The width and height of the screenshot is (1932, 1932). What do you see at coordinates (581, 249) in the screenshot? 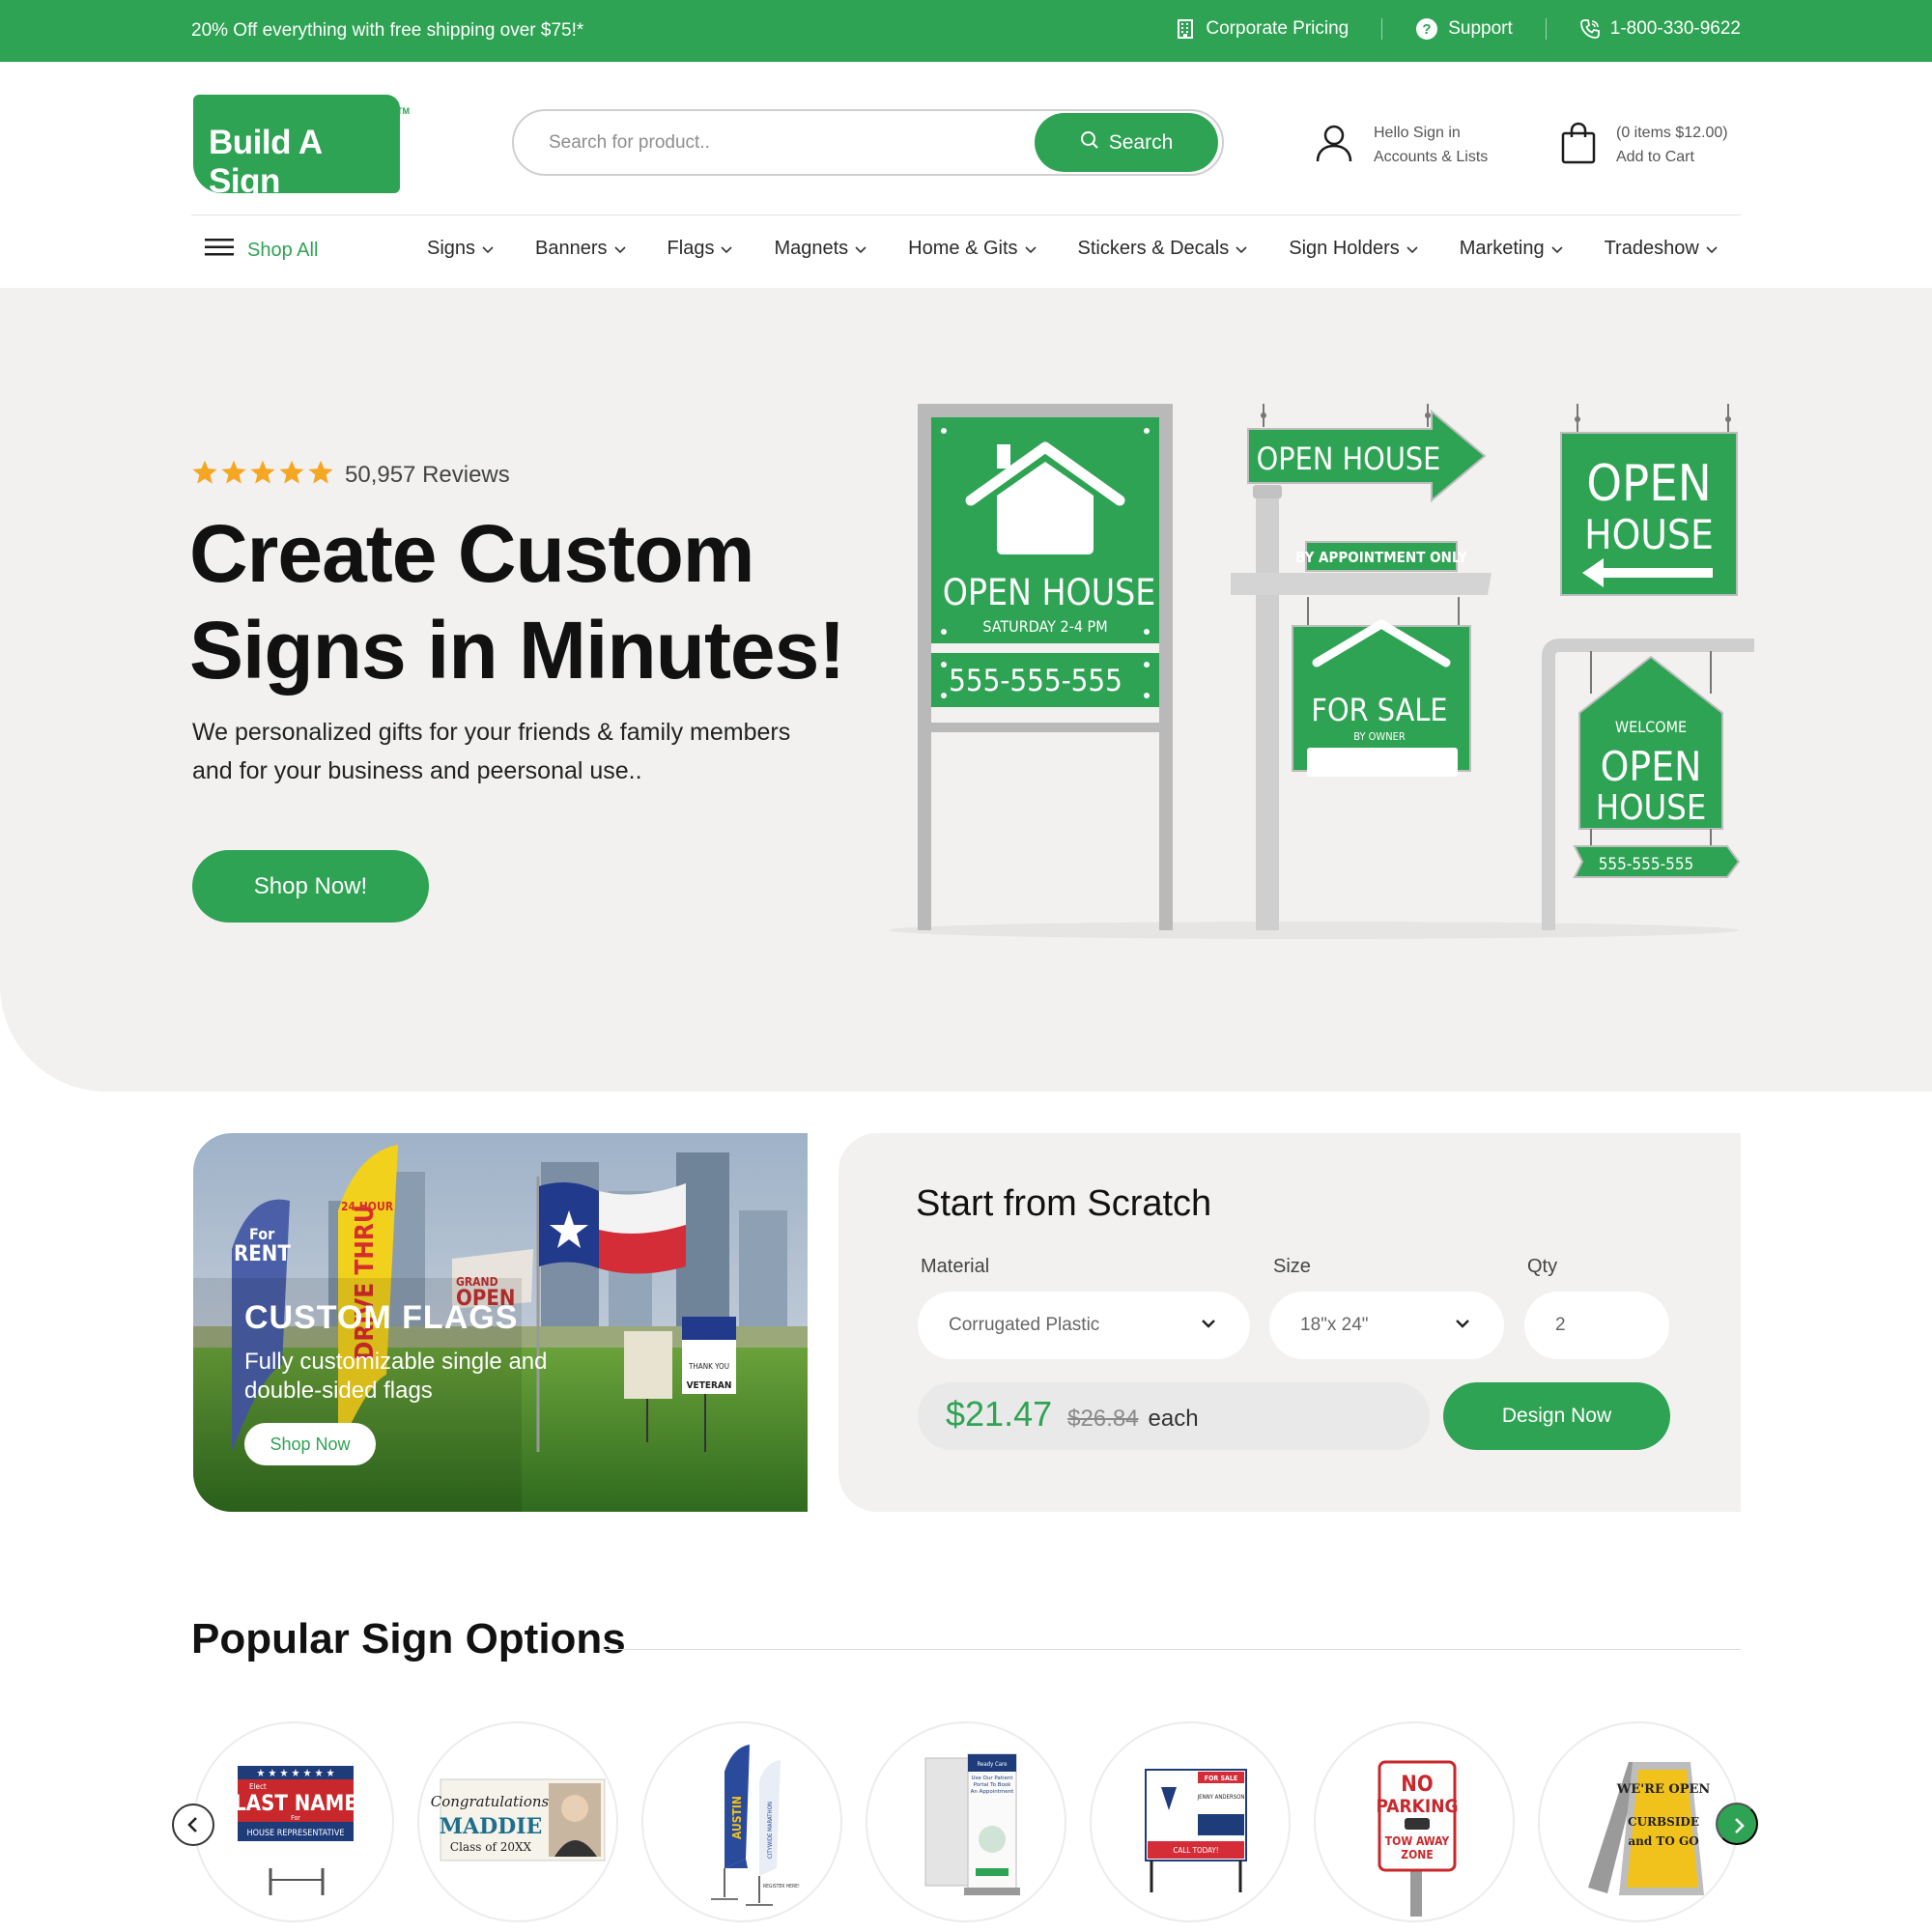
I see `nav-item-banners: Banners` at bounding box center [581, 249].